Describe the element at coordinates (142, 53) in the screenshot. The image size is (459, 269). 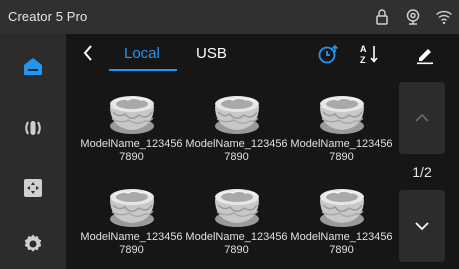
I see `tab-local: Local` at that location.